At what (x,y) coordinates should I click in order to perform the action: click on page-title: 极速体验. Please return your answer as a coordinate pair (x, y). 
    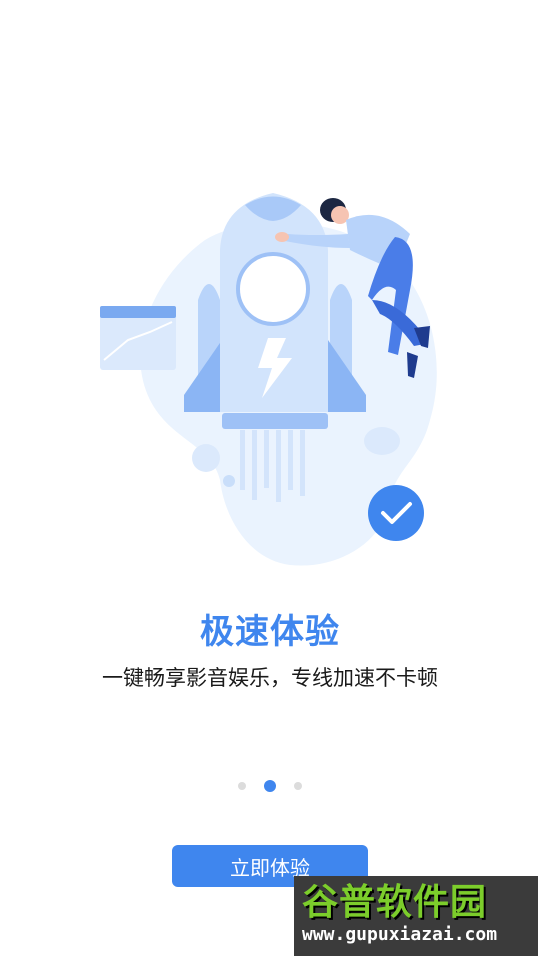
    Looking at the image, I should click on (270, 632).